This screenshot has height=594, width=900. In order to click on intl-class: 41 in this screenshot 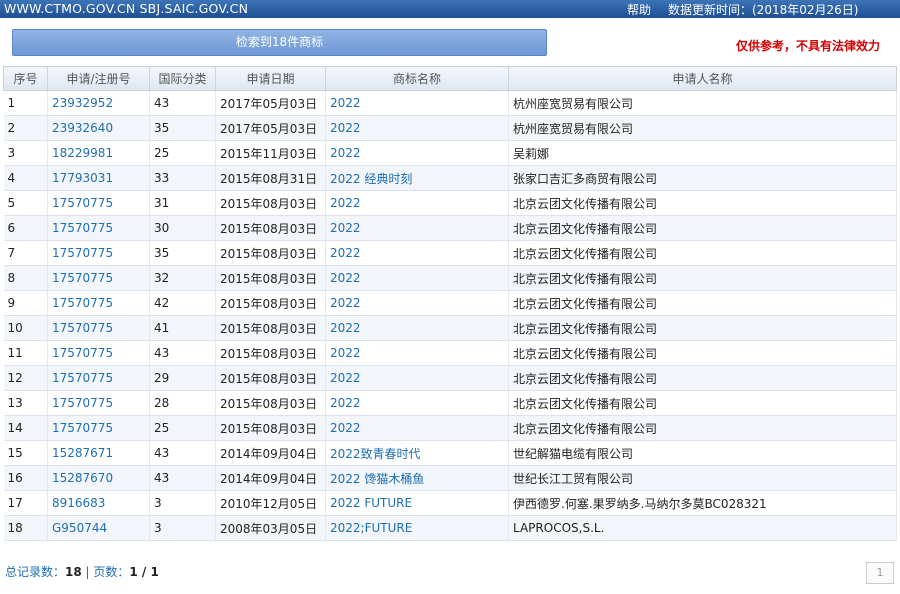, I will do `click(182, 328)`.